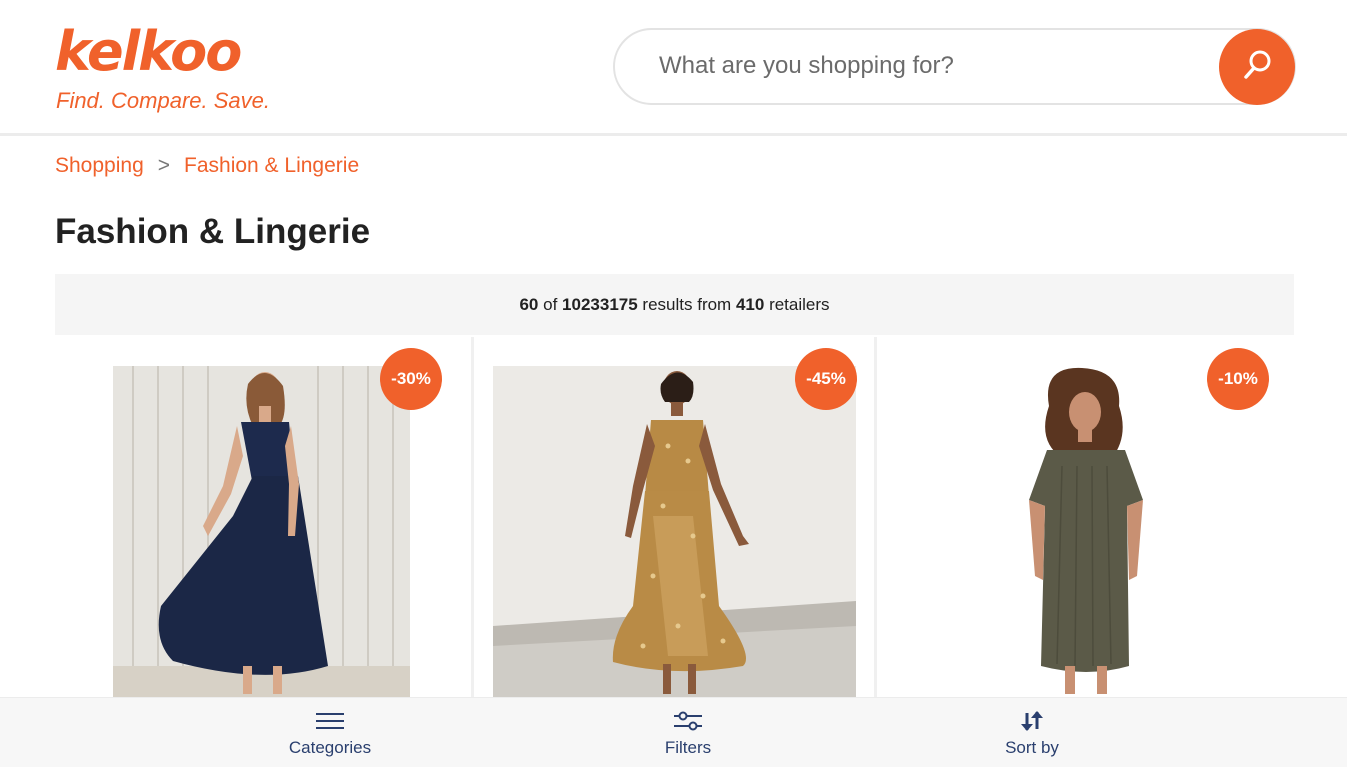  I want to click on product-card: -10%, so click(1087, 517).